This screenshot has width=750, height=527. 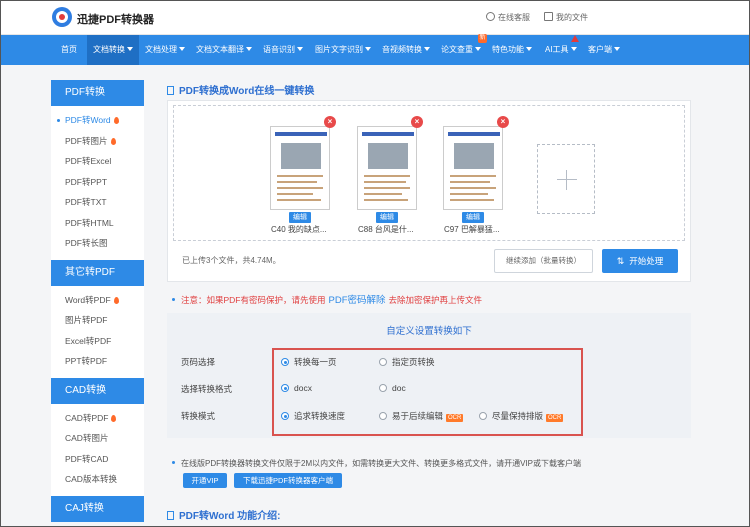 I want to click on sidebar-item-label: CAD版本转换, so click(x=91, y=479).